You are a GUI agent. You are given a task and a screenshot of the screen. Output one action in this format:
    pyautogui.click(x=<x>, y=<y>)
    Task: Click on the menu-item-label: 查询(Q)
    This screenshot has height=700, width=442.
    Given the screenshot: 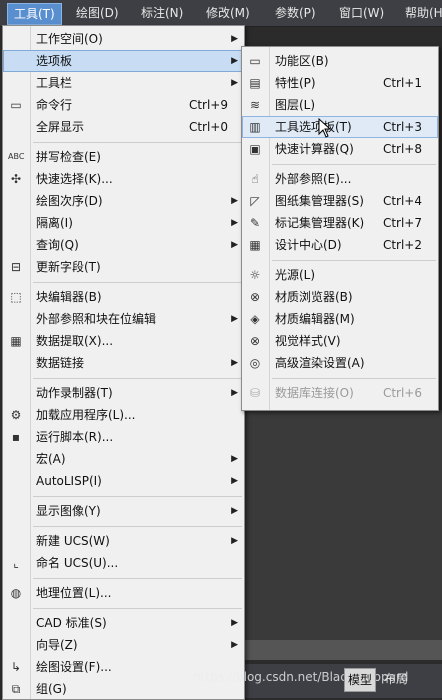 What is the action you would take?
    pyautogui.click(x=57, y=245)
    